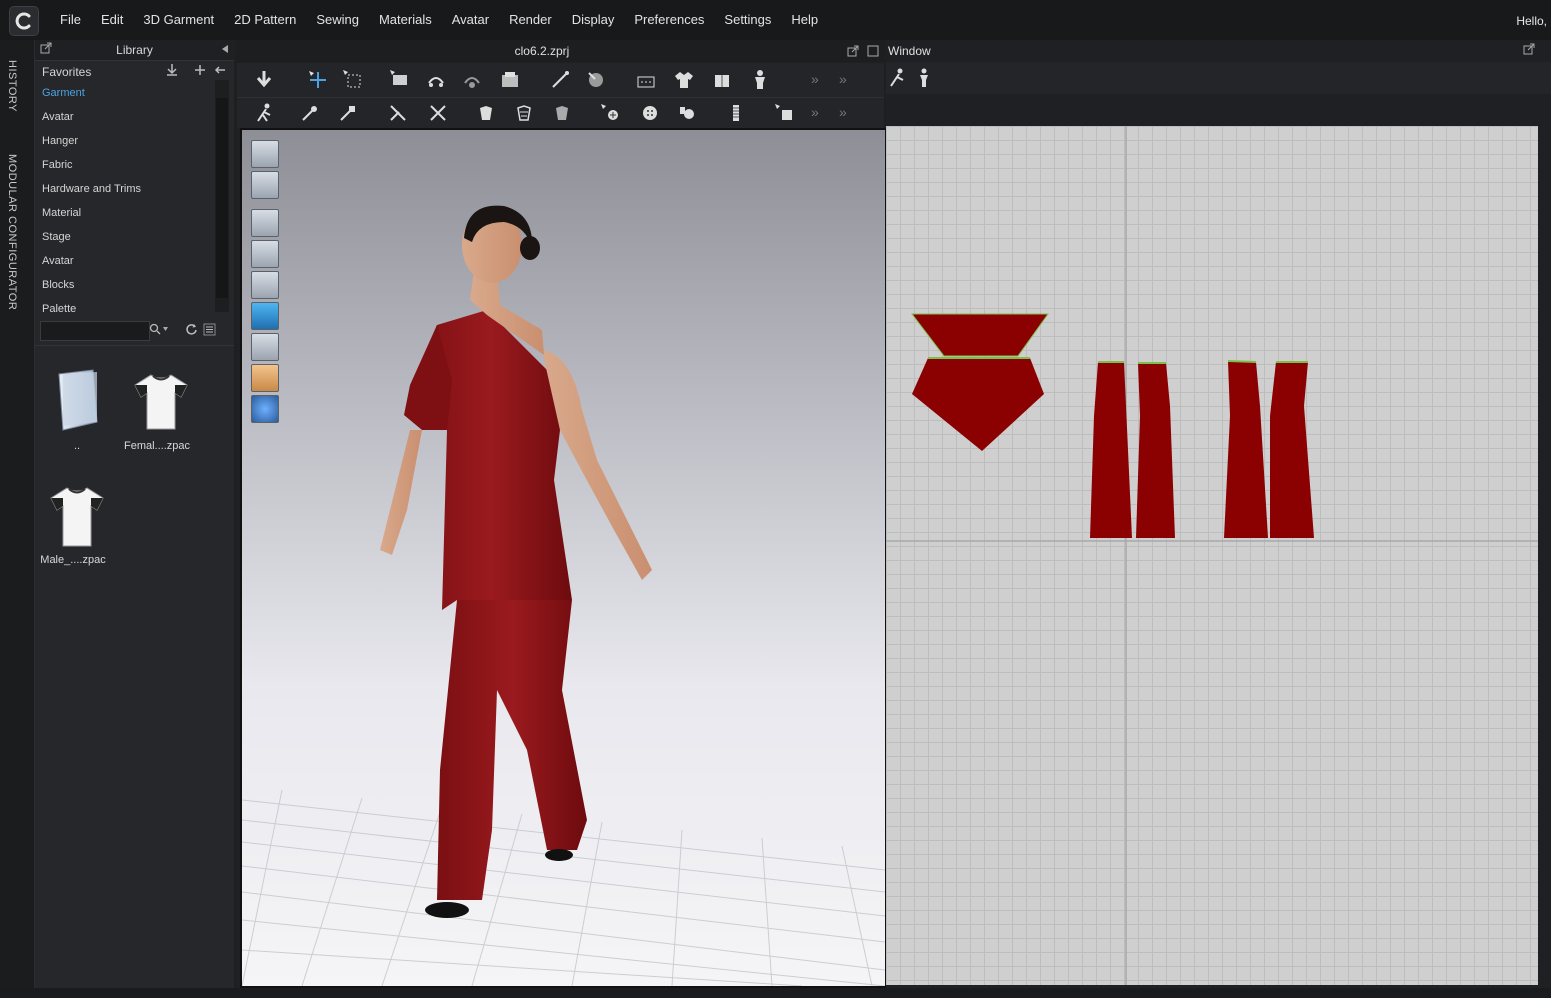  I want to click on show-3d-garment-icon, so click(265, 154).